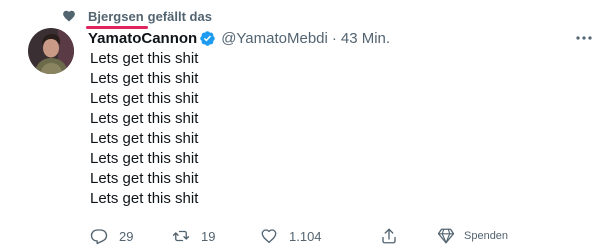  I want to click on tip-label: Spenden, so click(486, 236).